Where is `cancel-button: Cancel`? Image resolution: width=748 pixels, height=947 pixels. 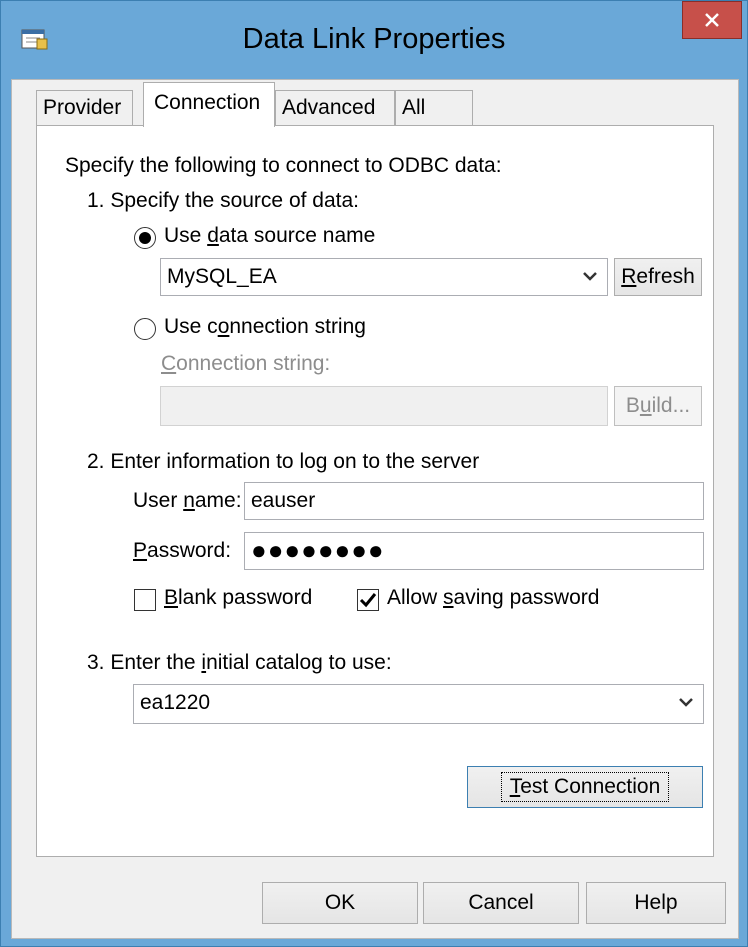
cancel-button: Cancel is located at coordinates (501, 903).